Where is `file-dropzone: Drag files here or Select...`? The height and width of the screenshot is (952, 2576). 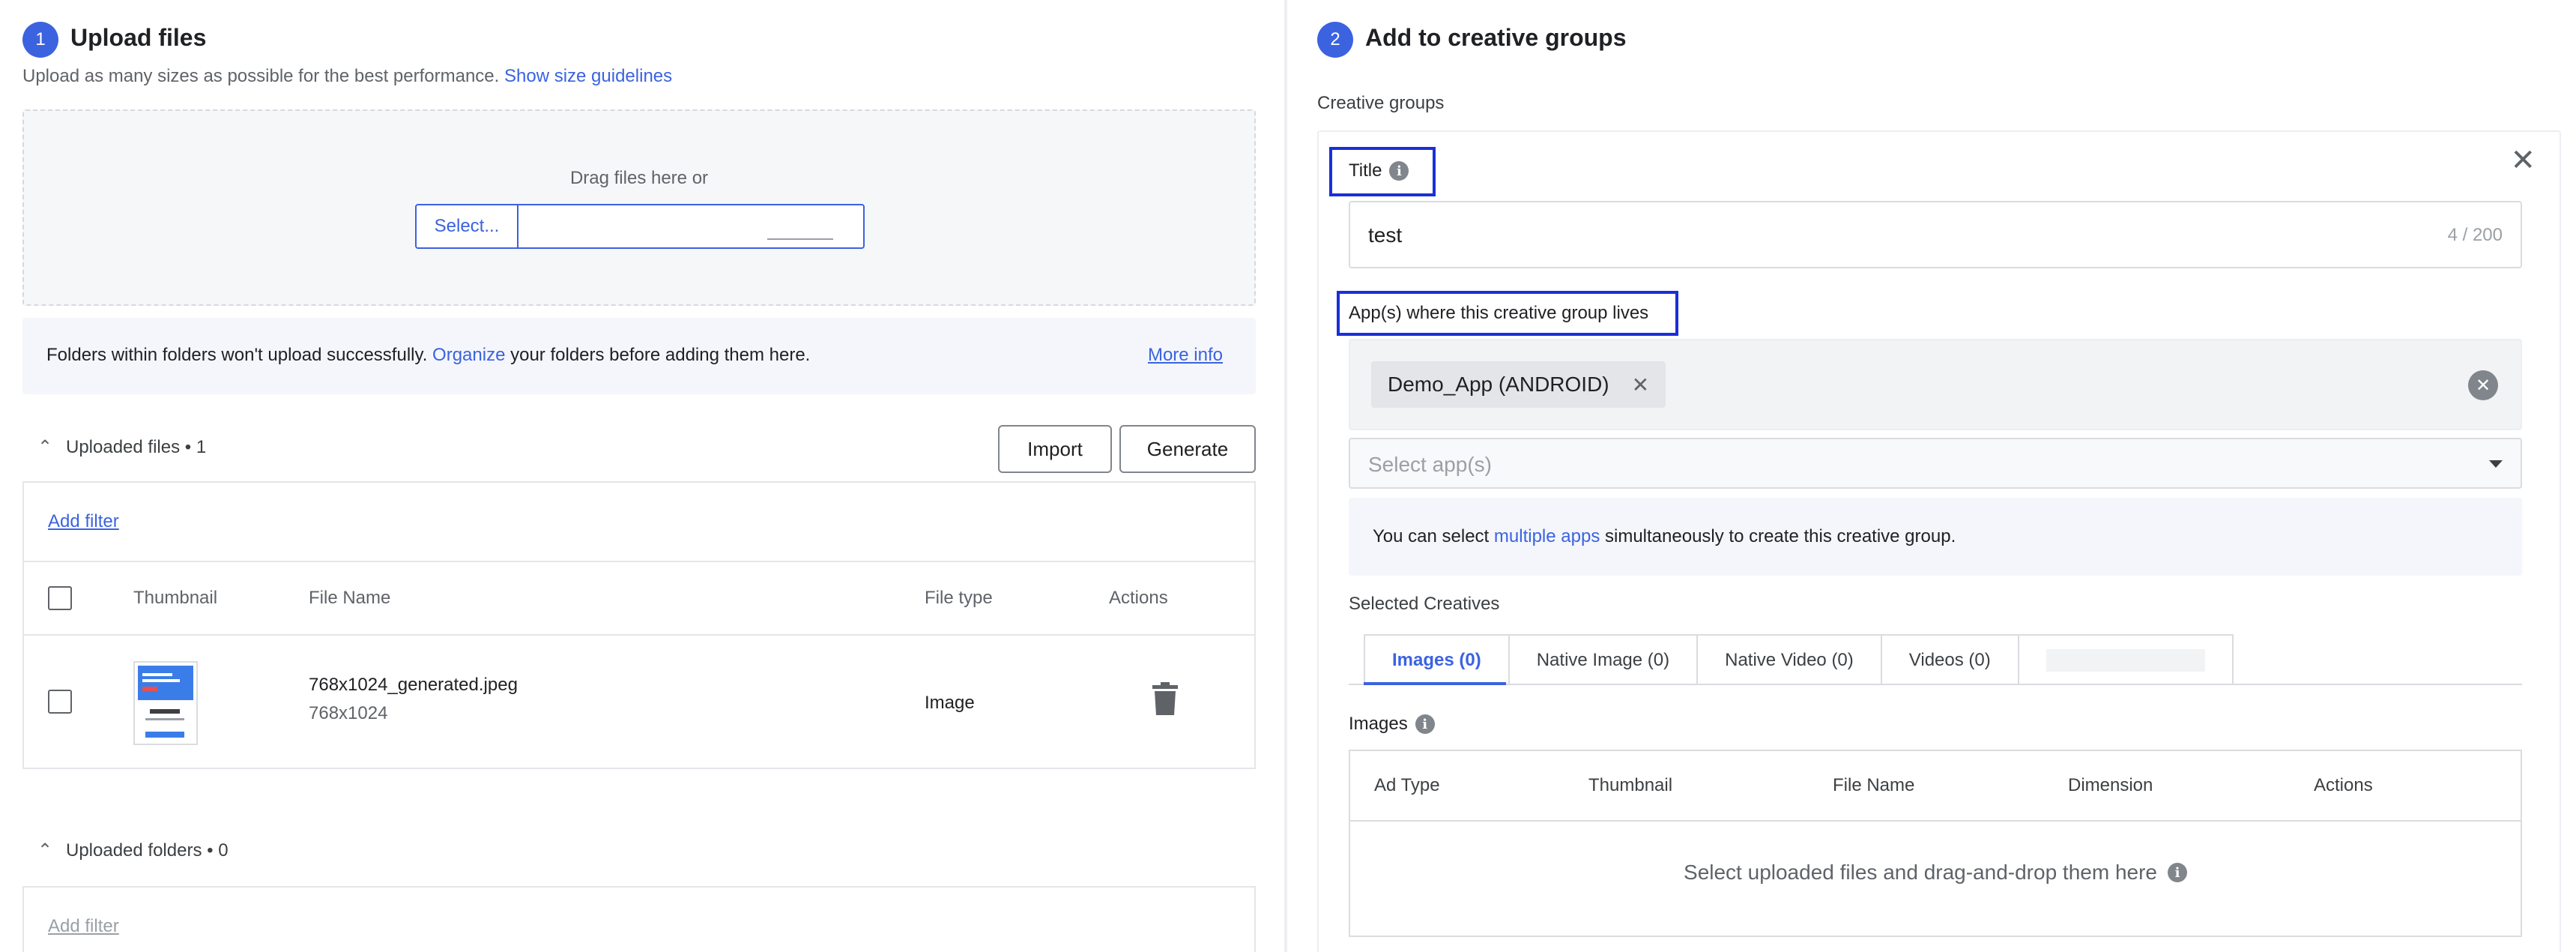
file-dropzone: Drag files here or Select... is located at coordinates (639, 207).